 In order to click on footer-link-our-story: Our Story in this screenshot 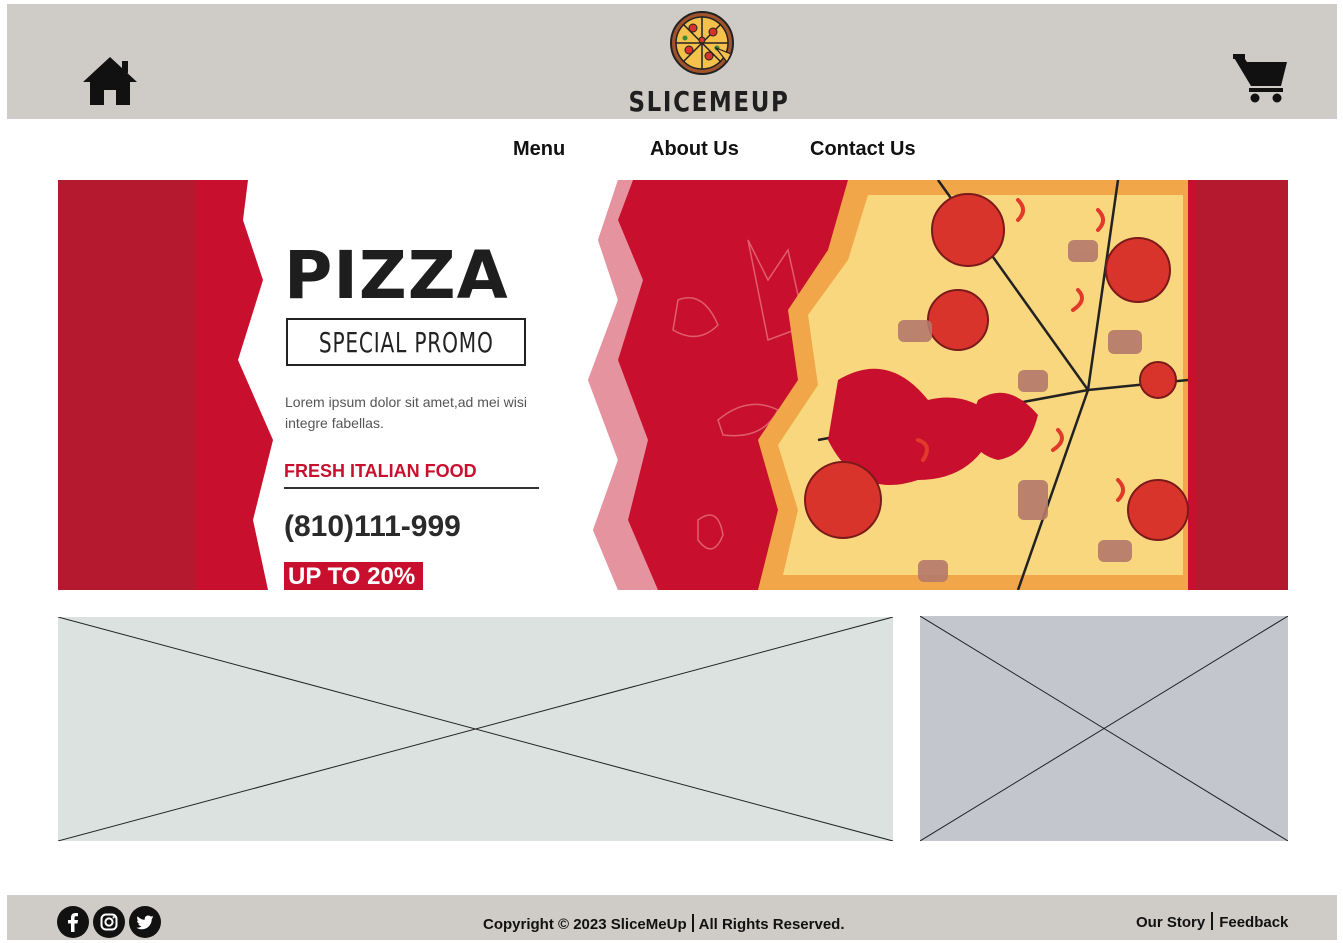, I will do `click(1170, 922)`.